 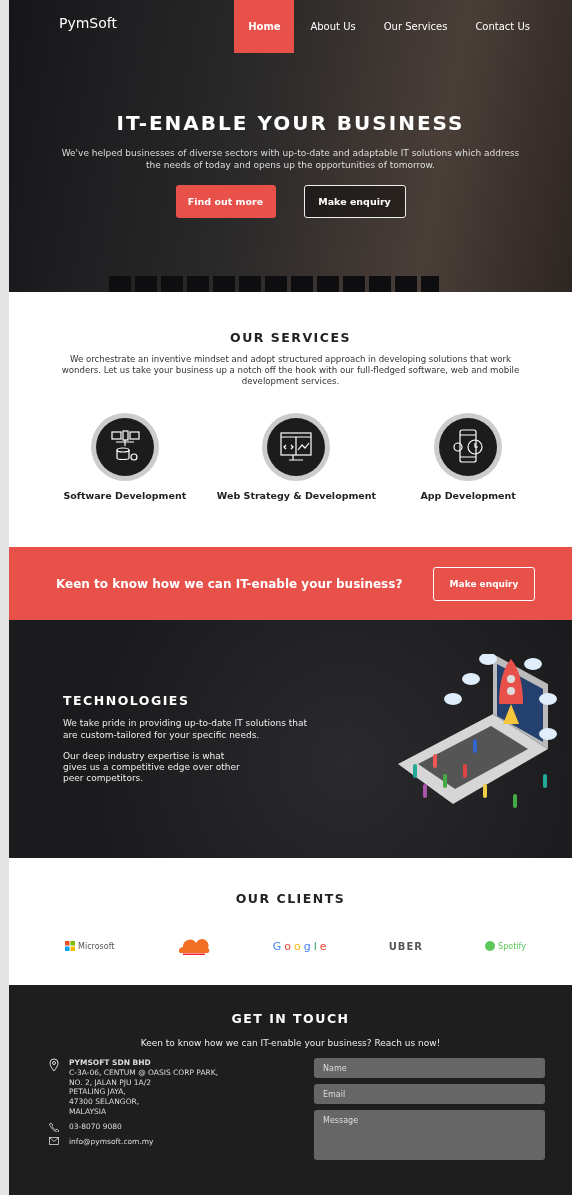 I want to click on section-text: We take pride in providing up-to-date IT solutions that are custom-tailored for your specific needs., so click(x=185, y=729).